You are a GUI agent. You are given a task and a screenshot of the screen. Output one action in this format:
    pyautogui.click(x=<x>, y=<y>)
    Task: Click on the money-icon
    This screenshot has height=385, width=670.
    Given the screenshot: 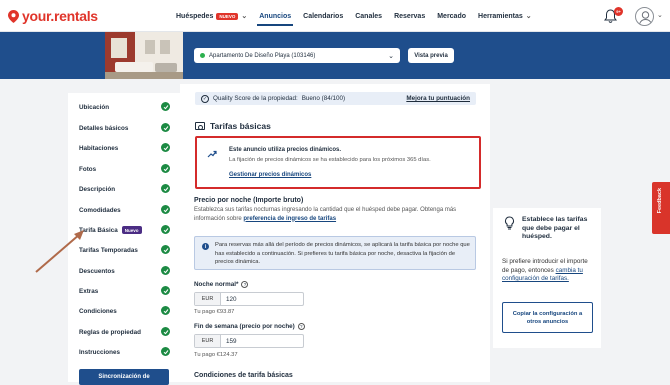 What is the action you would take?
    pyautogui.click(x=200, y=126)
    